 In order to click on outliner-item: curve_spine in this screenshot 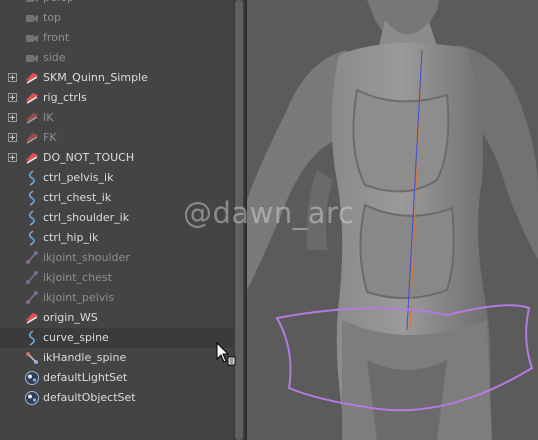, I will do `click(116, 338)`.